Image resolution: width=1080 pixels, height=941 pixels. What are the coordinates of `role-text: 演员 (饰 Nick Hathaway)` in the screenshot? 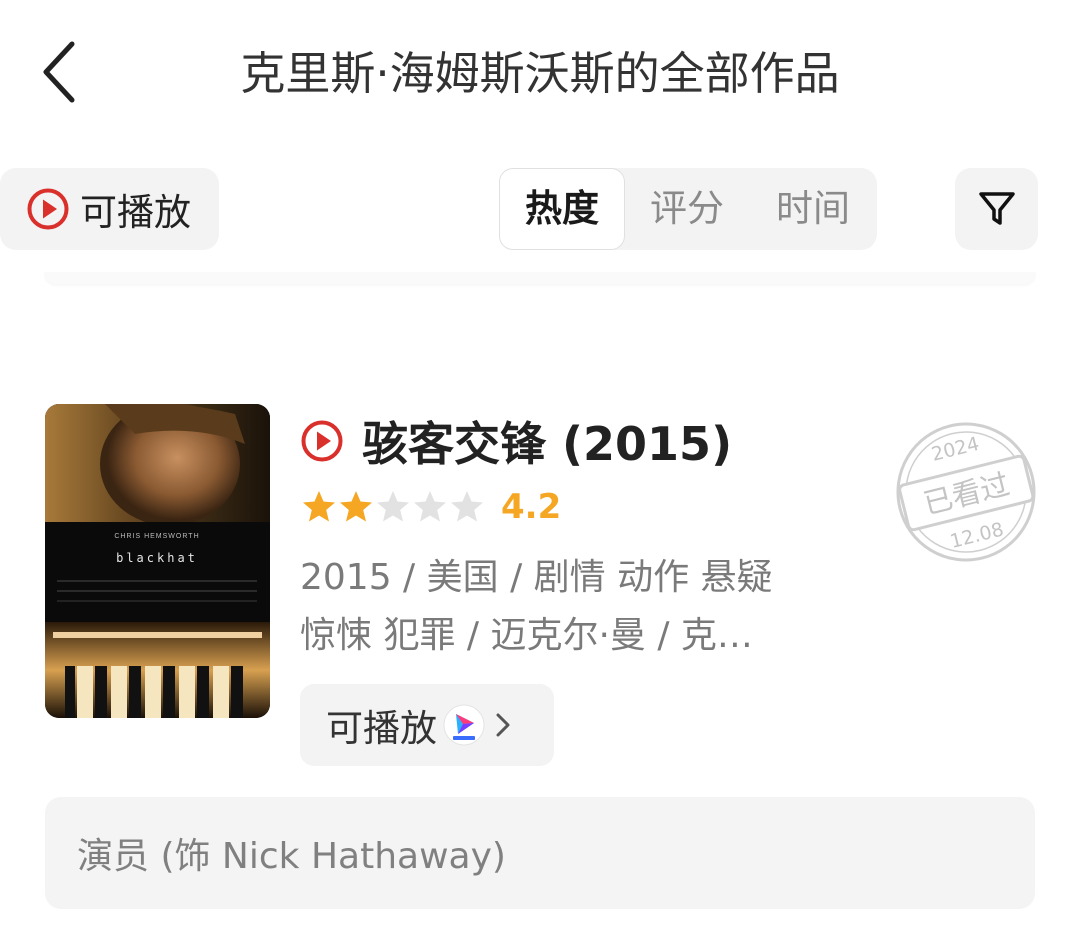 It's located at (291, 856).